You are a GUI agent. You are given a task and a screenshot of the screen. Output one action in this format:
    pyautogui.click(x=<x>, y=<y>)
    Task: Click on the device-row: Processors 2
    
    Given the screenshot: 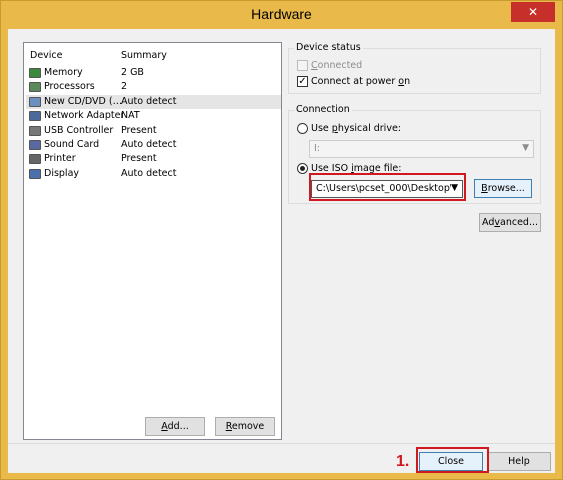 What is the action you would take?
    pyautogui.click(x=153, y=87)
    